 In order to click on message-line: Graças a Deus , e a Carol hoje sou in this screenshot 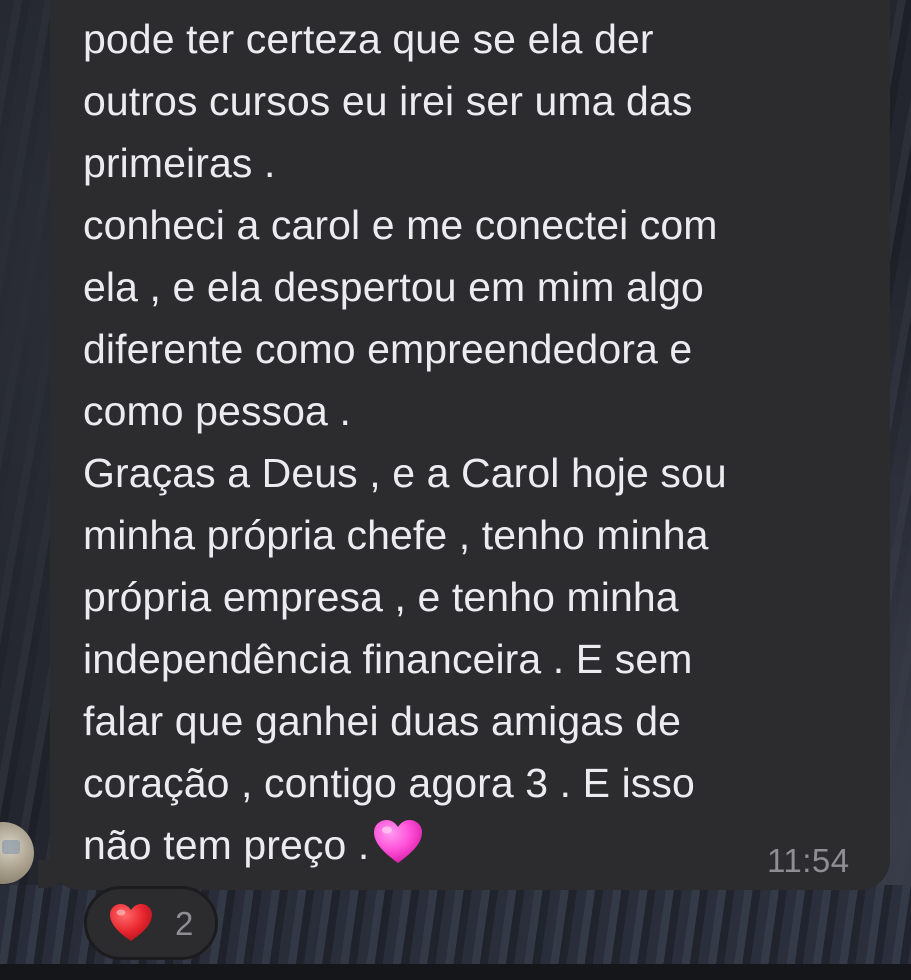, I will do `click(405, 473)`.